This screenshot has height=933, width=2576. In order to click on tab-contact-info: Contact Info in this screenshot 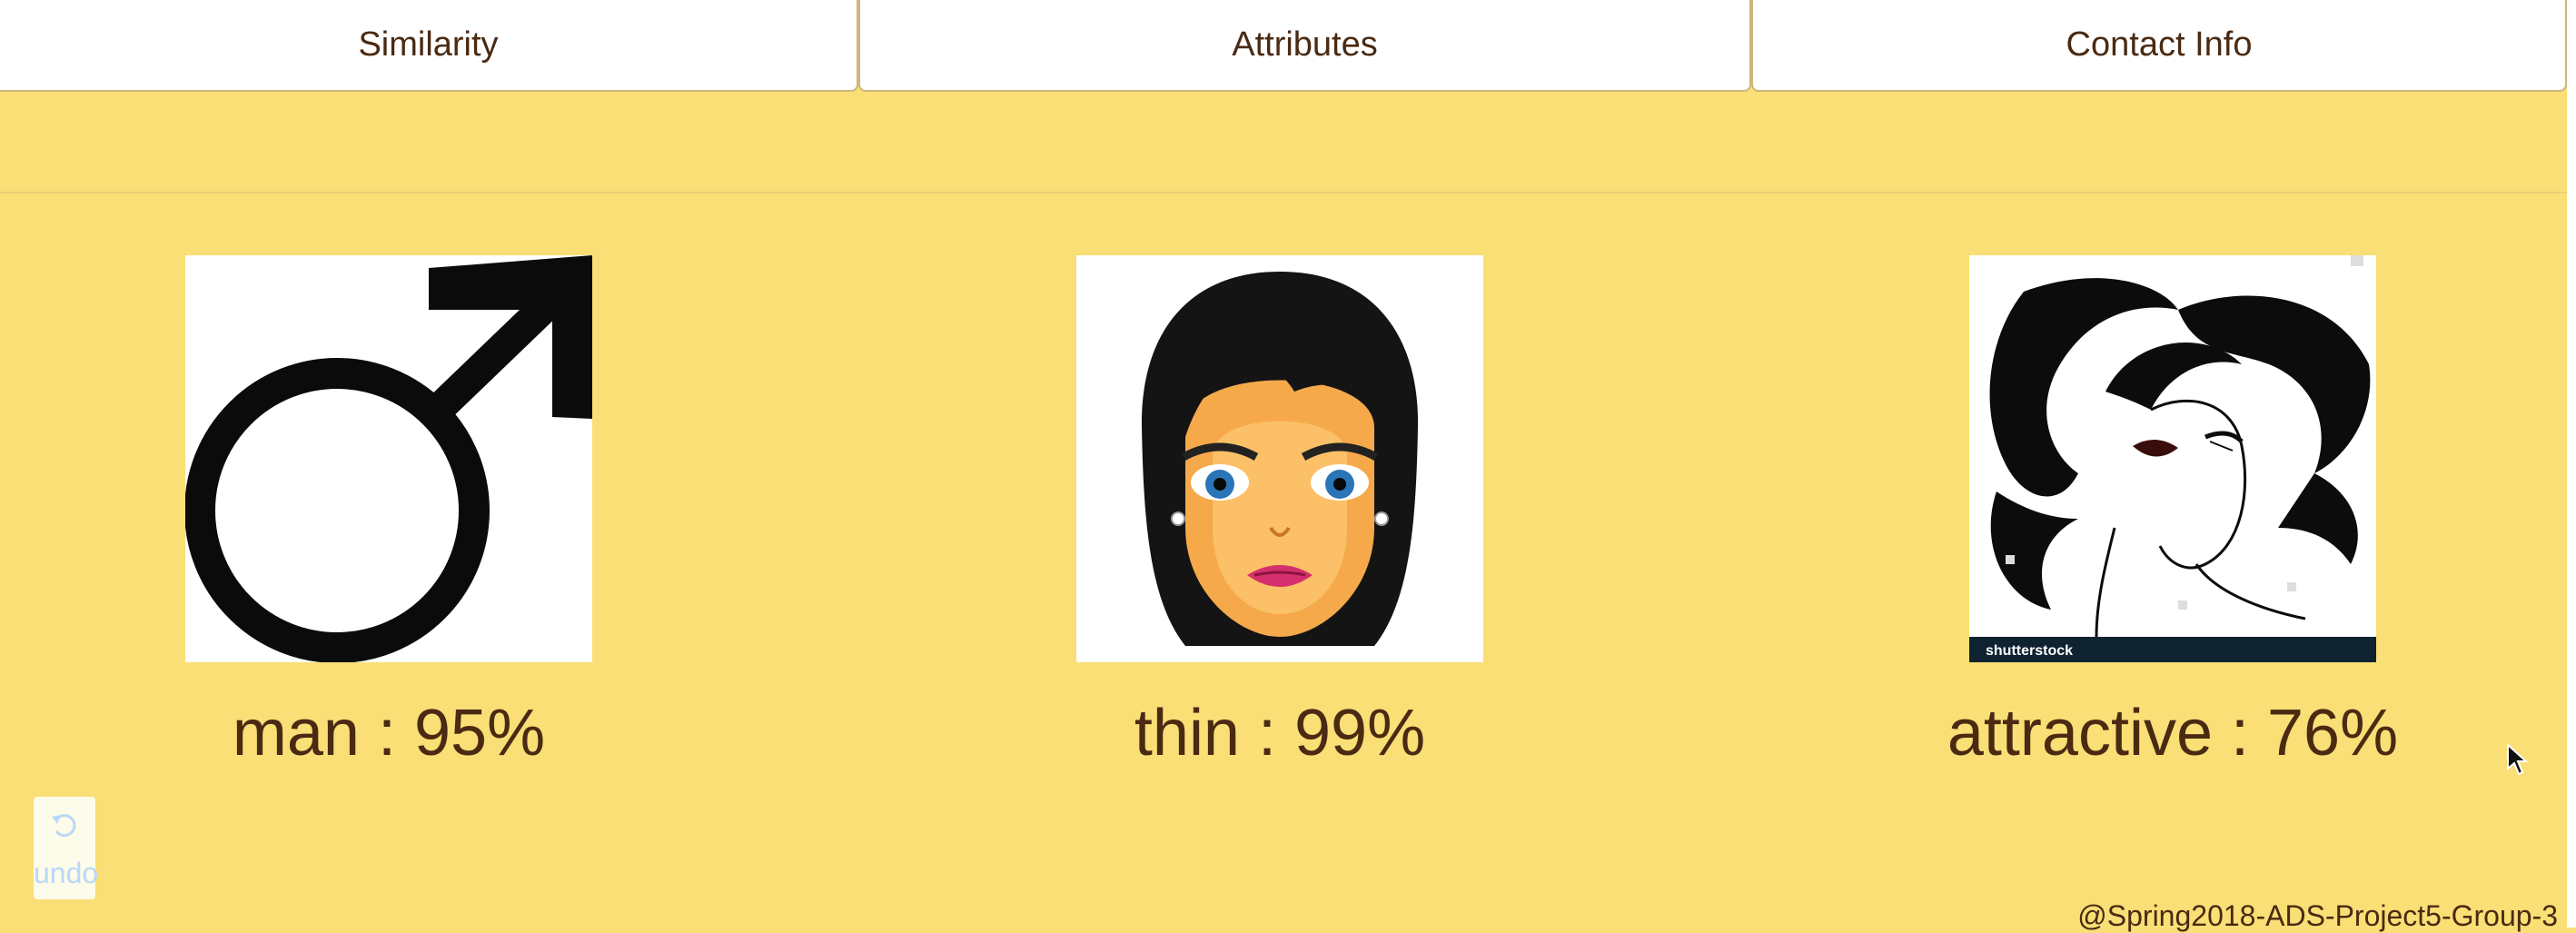, I will do `click(2159, 46)`.